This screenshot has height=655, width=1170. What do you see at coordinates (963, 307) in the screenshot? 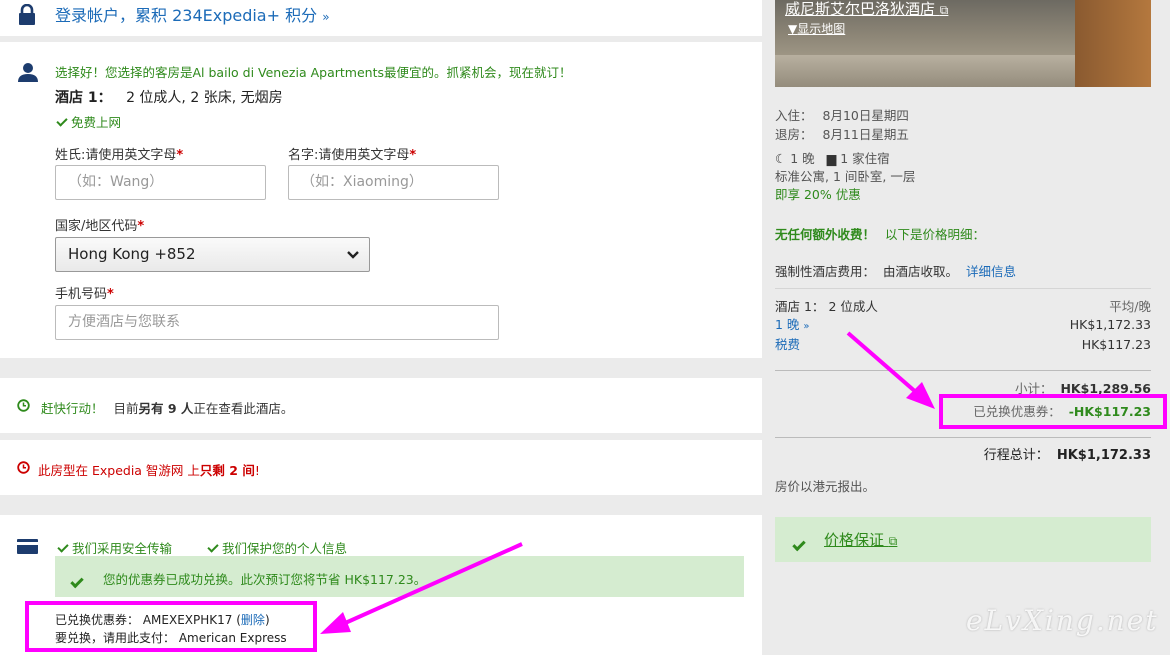
I see `hotel-price-row: 酒店 1： 2 位成人 平均/晚` at bounding box center [963, 307].